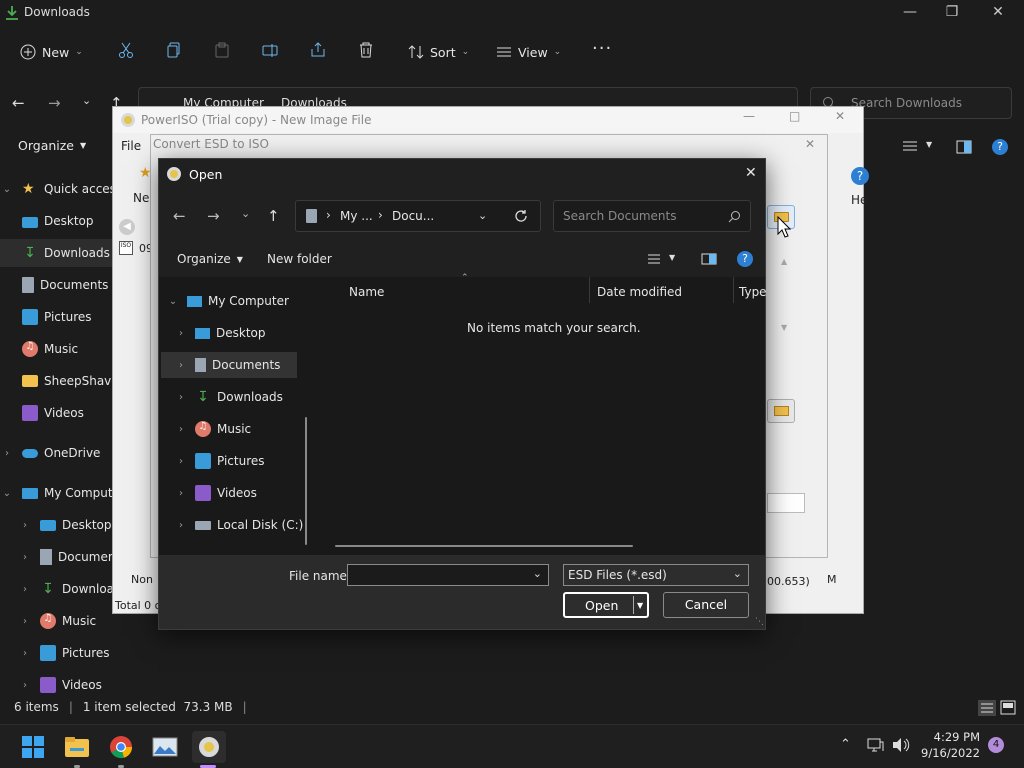  Describe the element at coordinates (126, 50) in the screenshot. I see `cut-icon` at that location.